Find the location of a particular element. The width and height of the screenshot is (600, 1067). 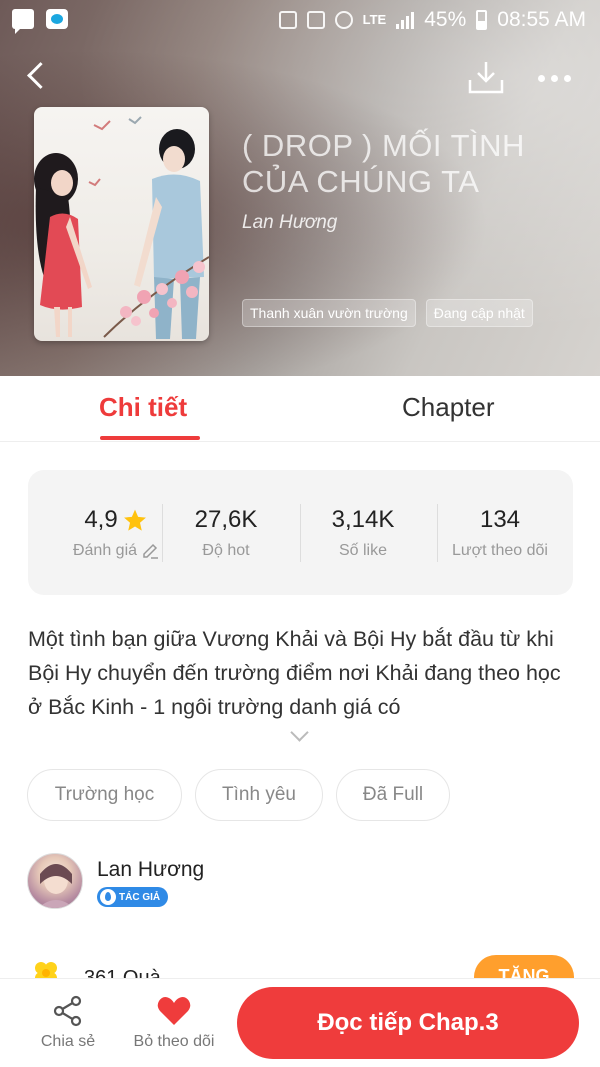

more-options-button is located at coordinates (554, 78).